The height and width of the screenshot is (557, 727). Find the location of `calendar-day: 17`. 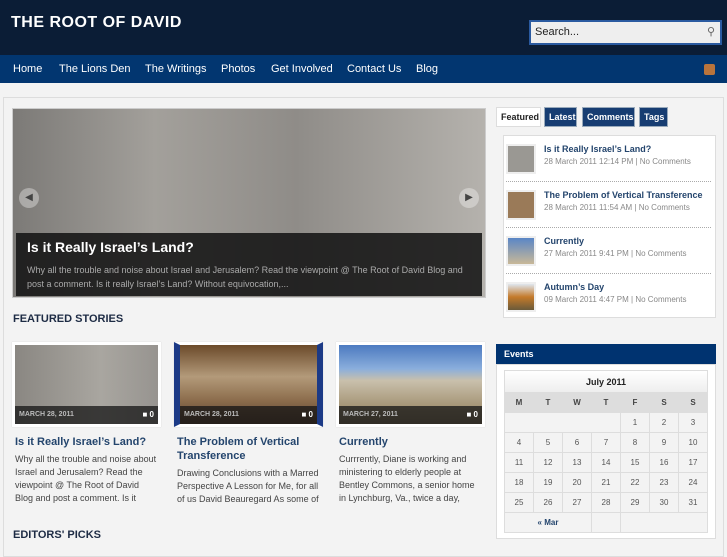

calendar-day: 17 is located at coordinates (693, 462).